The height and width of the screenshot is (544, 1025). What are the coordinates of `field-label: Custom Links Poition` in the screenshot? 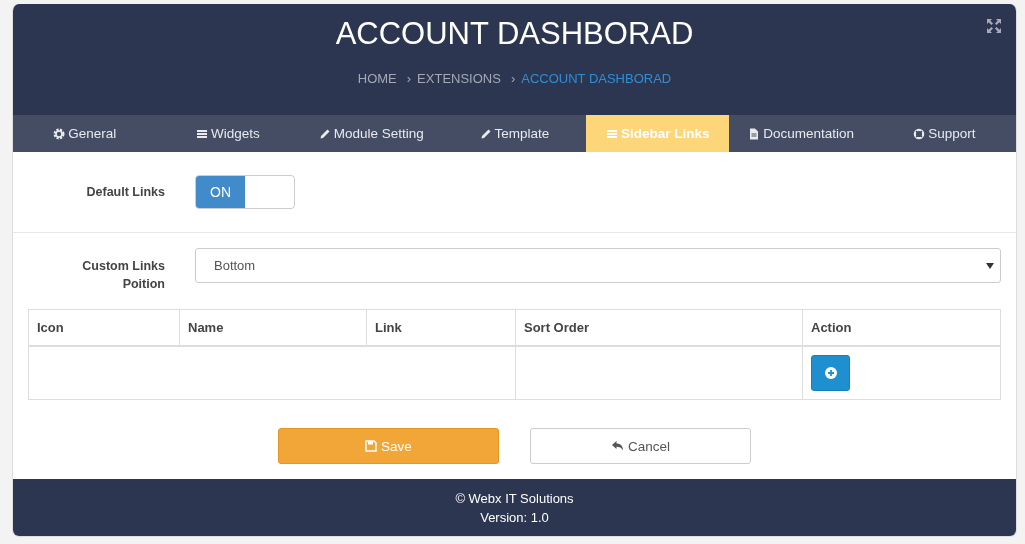 It's located at (123, 275).